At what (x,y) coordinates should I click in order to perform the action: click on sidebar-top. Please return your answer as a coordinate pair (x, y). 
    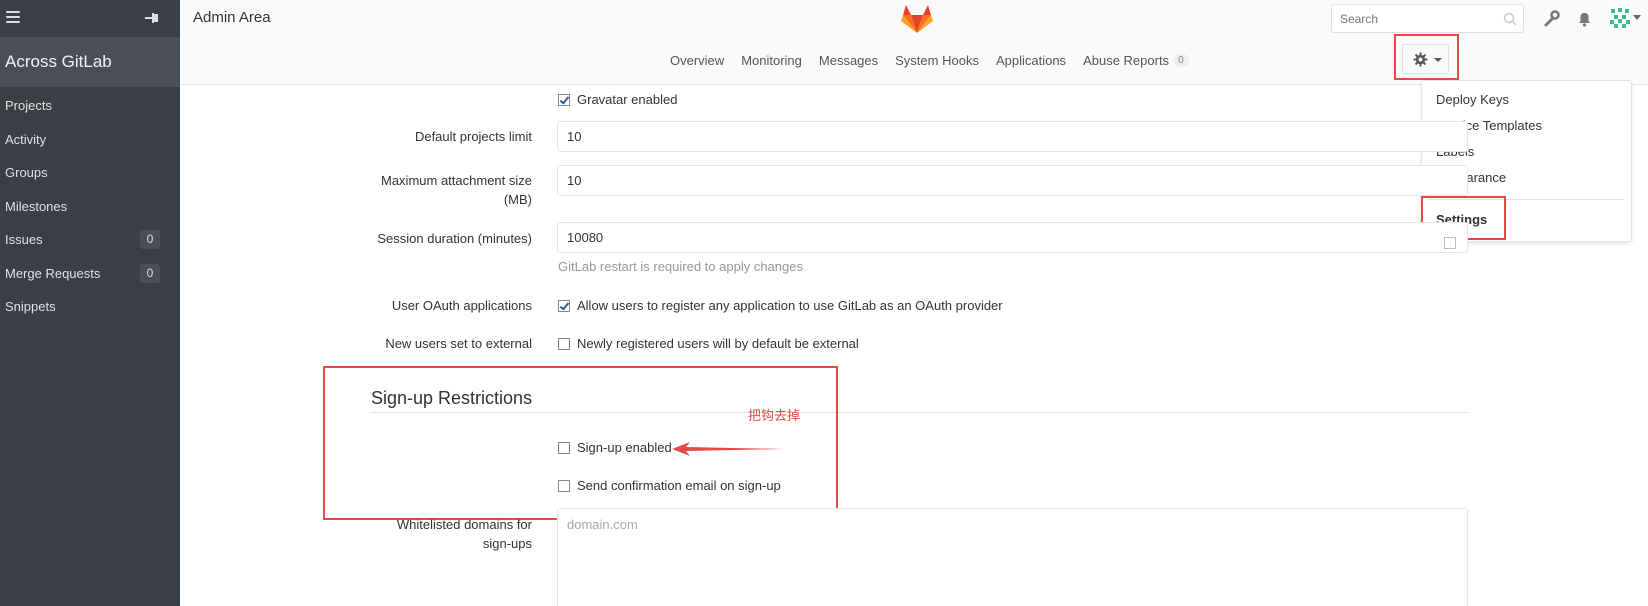
    Looking at the image, I should click on (90, 18).